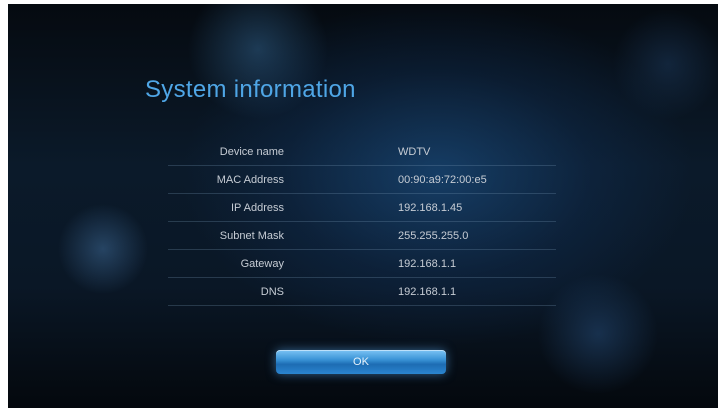 This screenshot has height=410, width=724. I want to click on row-value: 255.255.255.0, so click(433, 236).